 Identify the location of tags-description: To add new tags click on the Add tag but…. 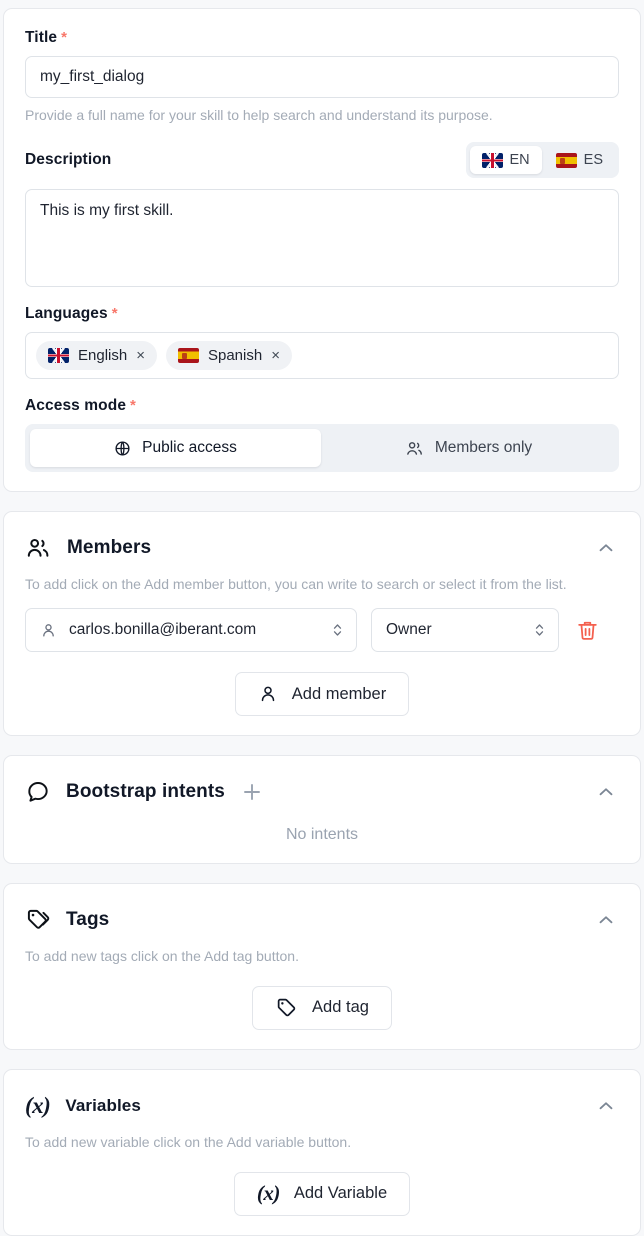
(162, 956).